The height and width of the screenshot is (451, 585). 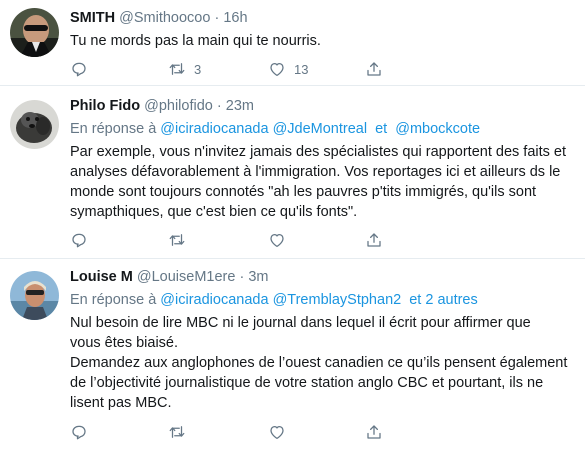 What do you see at coordinates (381, 129) in the screenshot?
I see `reply-joiner: et` at bounding box center [381, 129].